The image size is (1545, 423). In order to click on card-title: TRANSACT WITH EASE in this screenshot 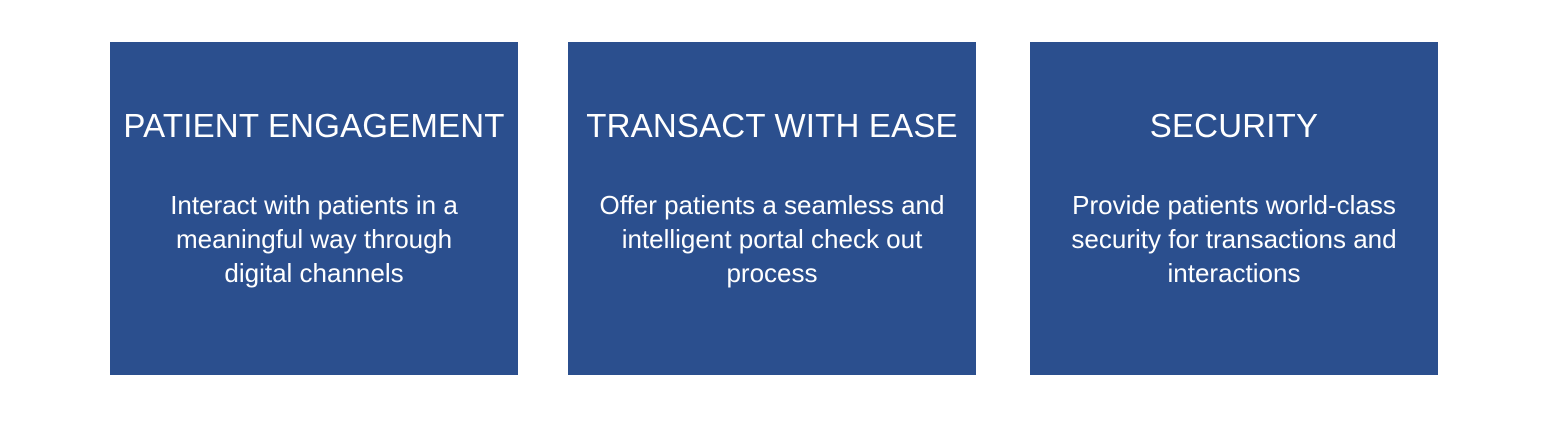, I will do `click(772, 125)`.